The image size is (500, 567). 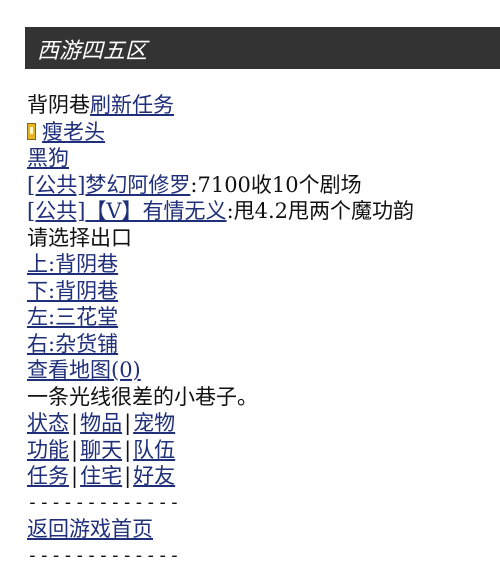 I want to click on menu-friends-link: 好友, so click(x=154, y=476).